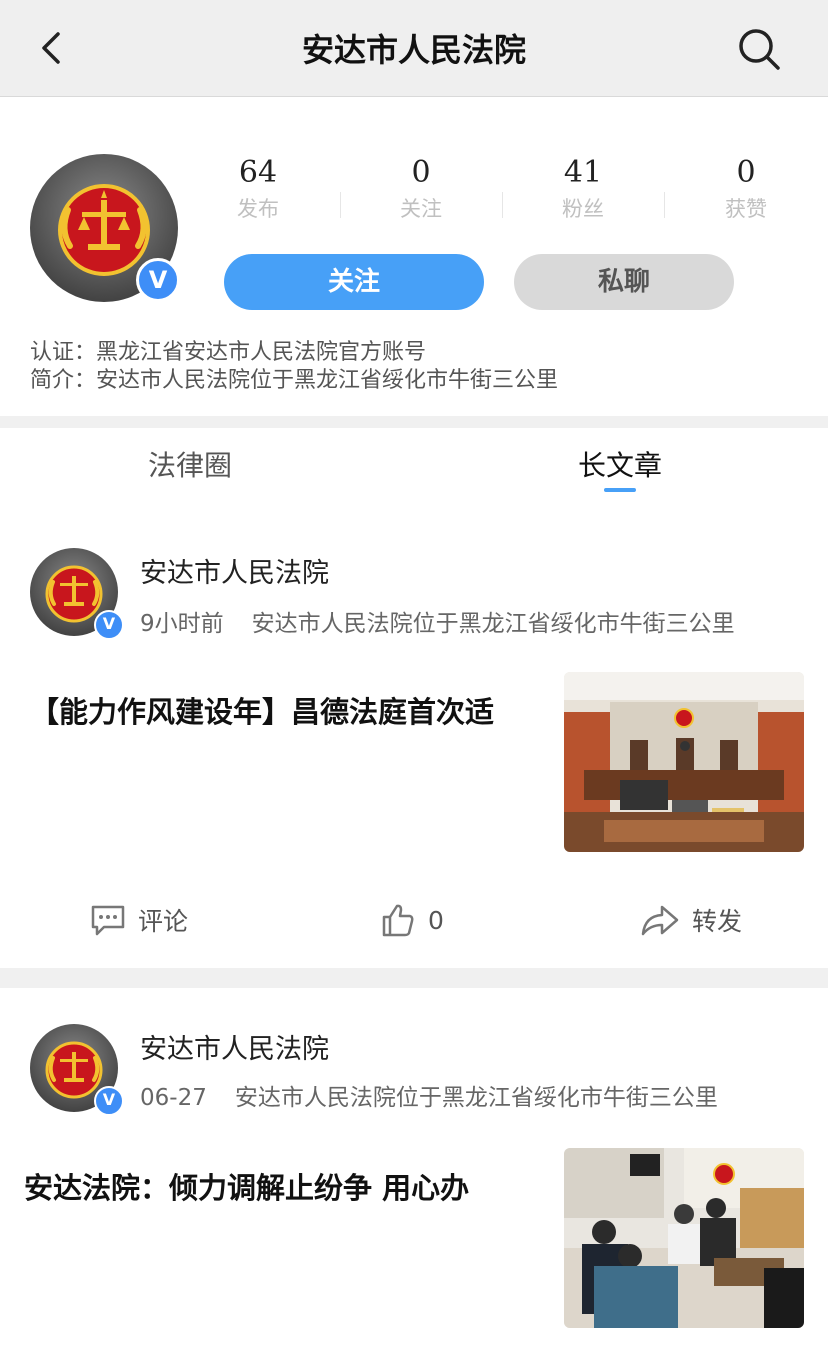 The image size is (828, 1368). I want to click on comment-label: 评论, so click(163, 921).